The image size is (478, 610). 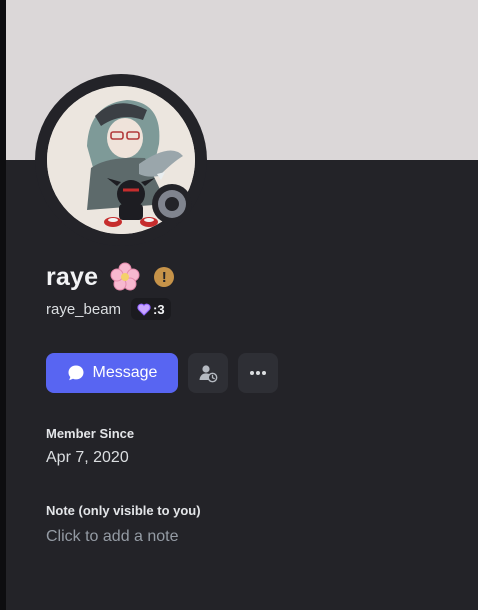 What do you see at coordinates (112, 537) in the screenshot?
I see `note-input: Click to add a note` at bounding box center [112, 537].